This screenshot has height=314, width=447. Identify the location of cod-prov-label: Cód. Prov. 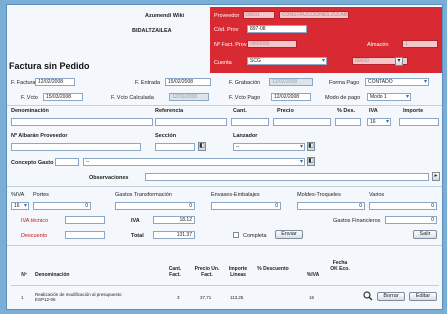
(226, 30).